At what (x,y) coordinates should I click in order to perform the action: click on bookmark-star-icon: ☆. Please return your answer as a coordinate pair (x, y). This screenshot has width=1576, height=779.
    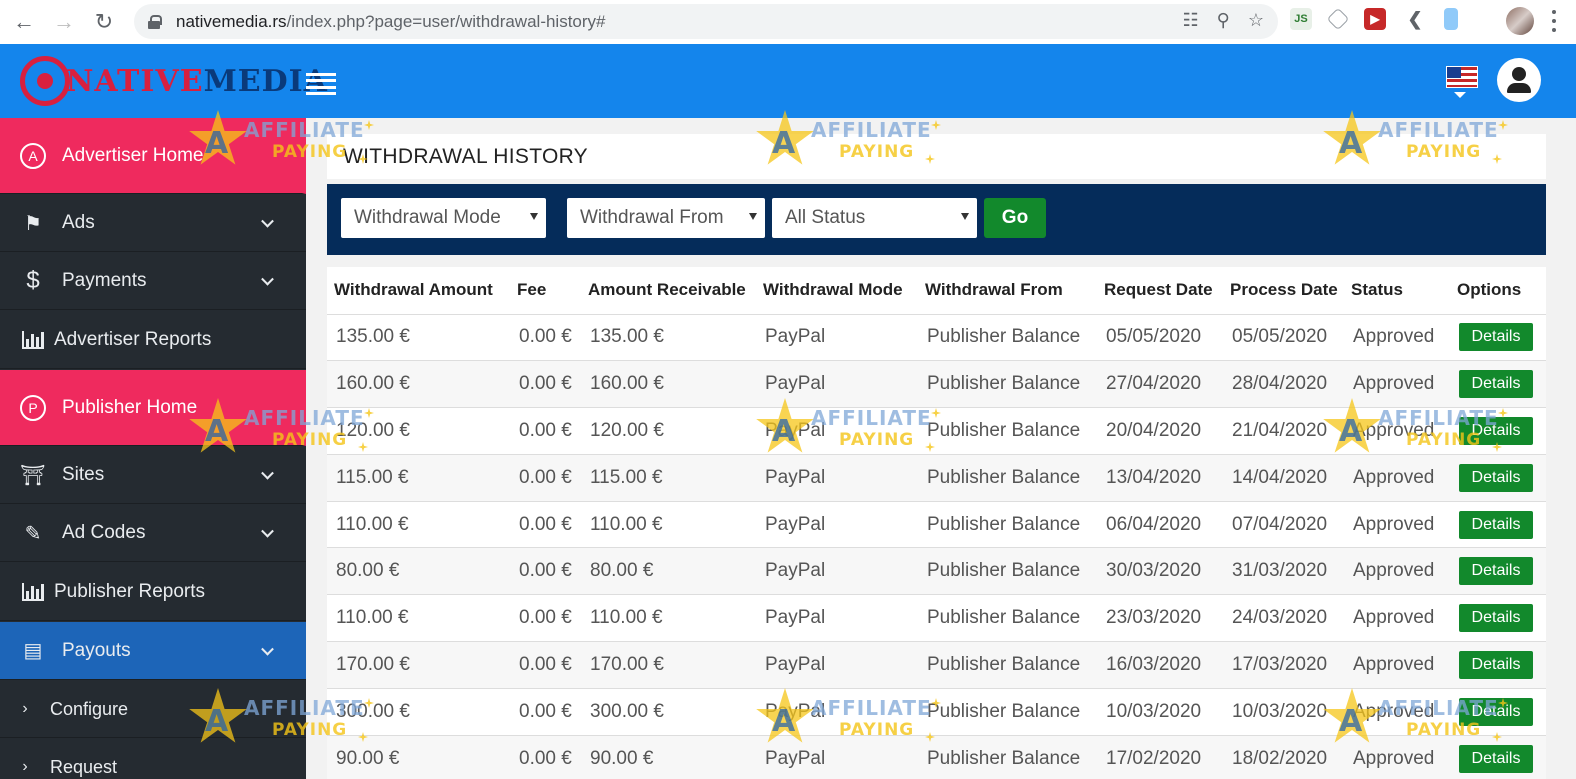
    Looking at the image, I should click on (1256, 20).